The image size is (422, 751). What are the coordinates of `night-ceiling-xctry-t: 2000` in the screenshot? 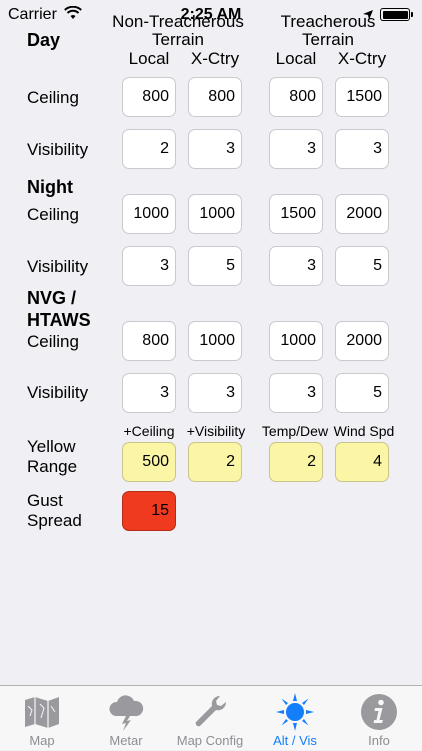 It's located at (362, 214).